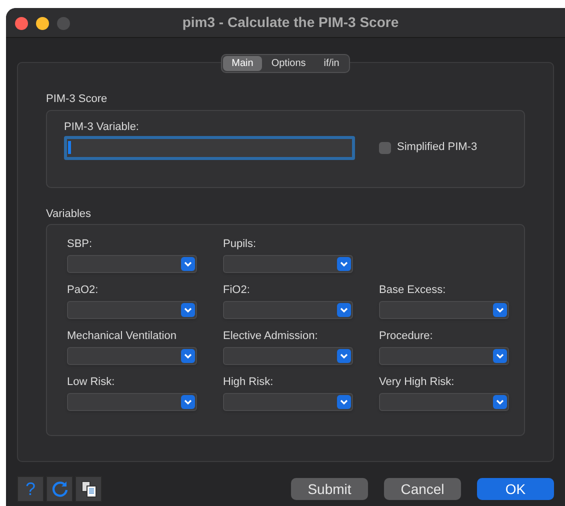 Image resolution: width=565 pixels, height=506 pixels. I want to click on ok-button: OK, so click(515, 489).